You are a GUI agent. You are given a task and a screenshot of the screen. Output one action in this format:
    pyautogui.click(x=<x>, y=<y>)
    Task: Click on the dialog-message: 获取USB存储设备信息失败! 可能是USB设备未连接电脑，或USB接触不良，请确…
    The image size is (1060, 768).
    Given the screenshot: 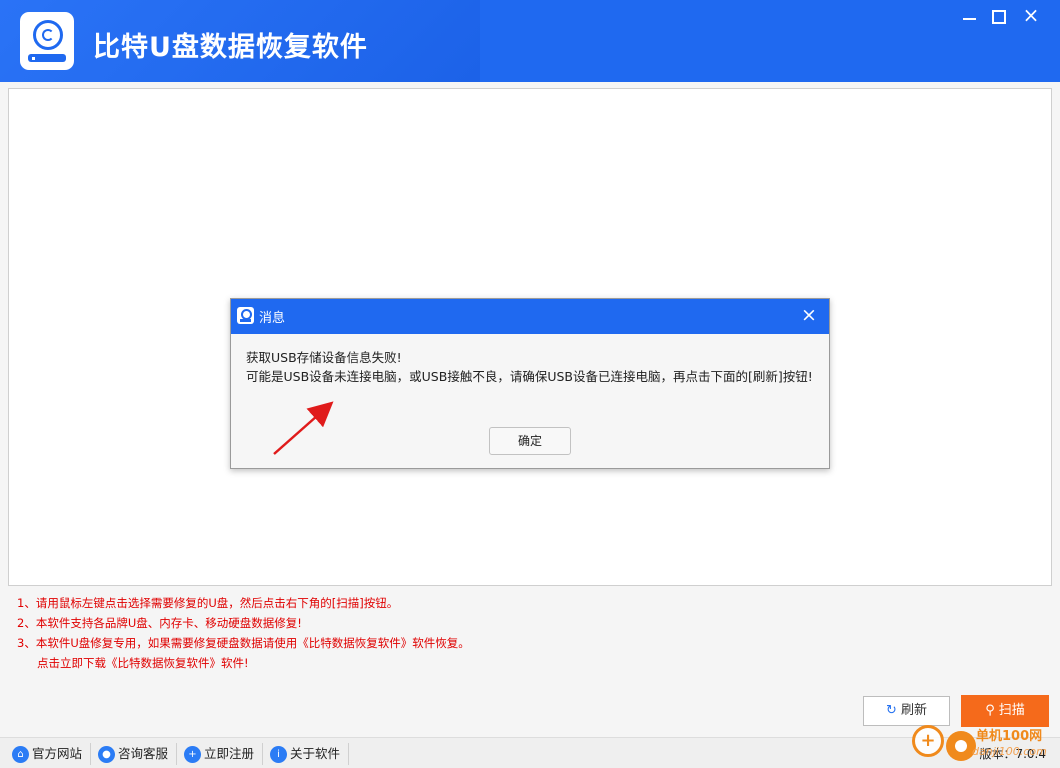 What is the action you would take?
    pyautogui.click(x=533, y=367)
    